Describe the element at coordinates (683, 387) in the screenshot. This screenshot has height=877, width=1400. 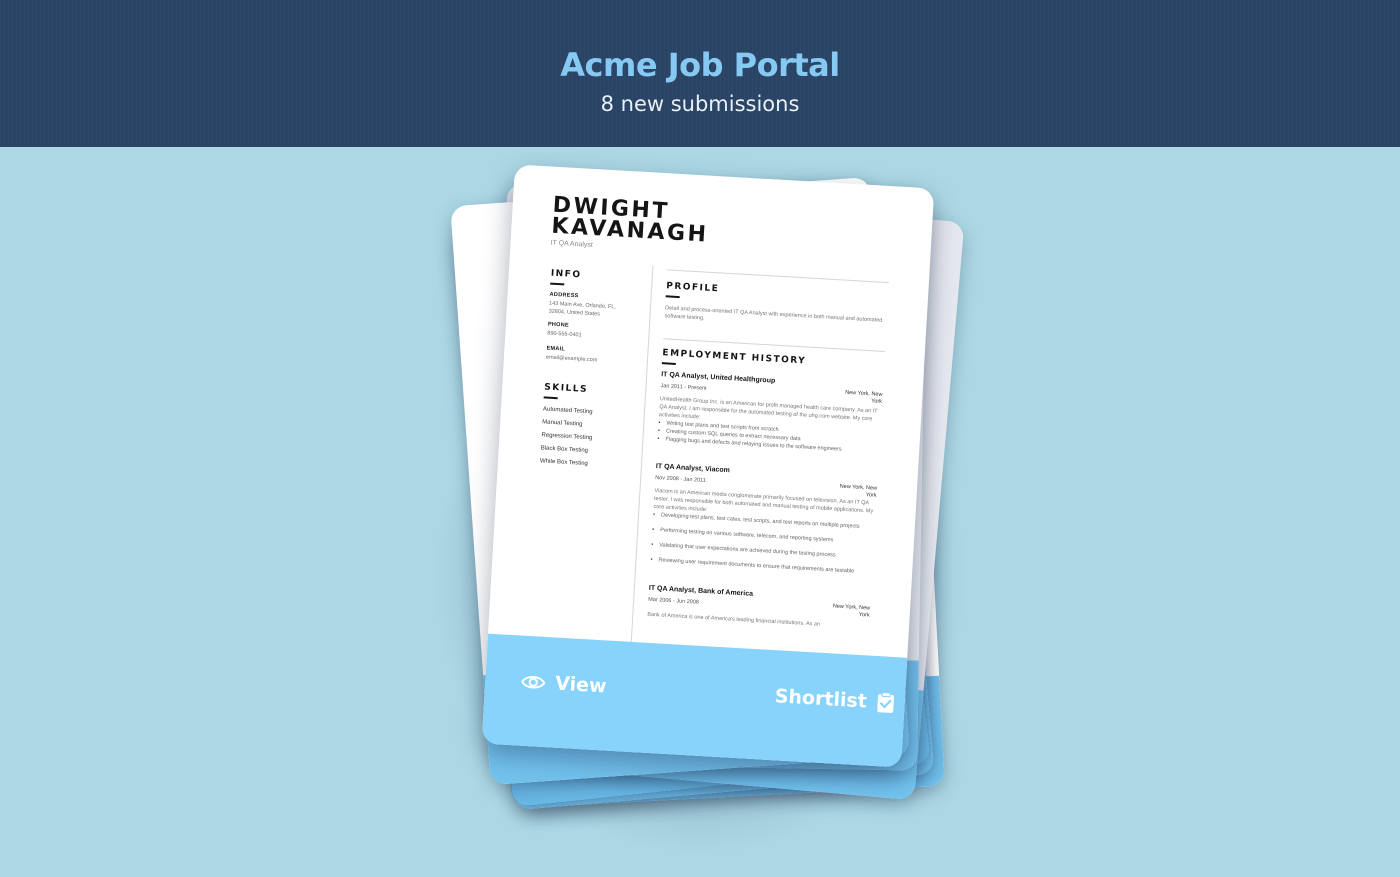
I see `job-dates: Jan 2011 - Present` at that location.